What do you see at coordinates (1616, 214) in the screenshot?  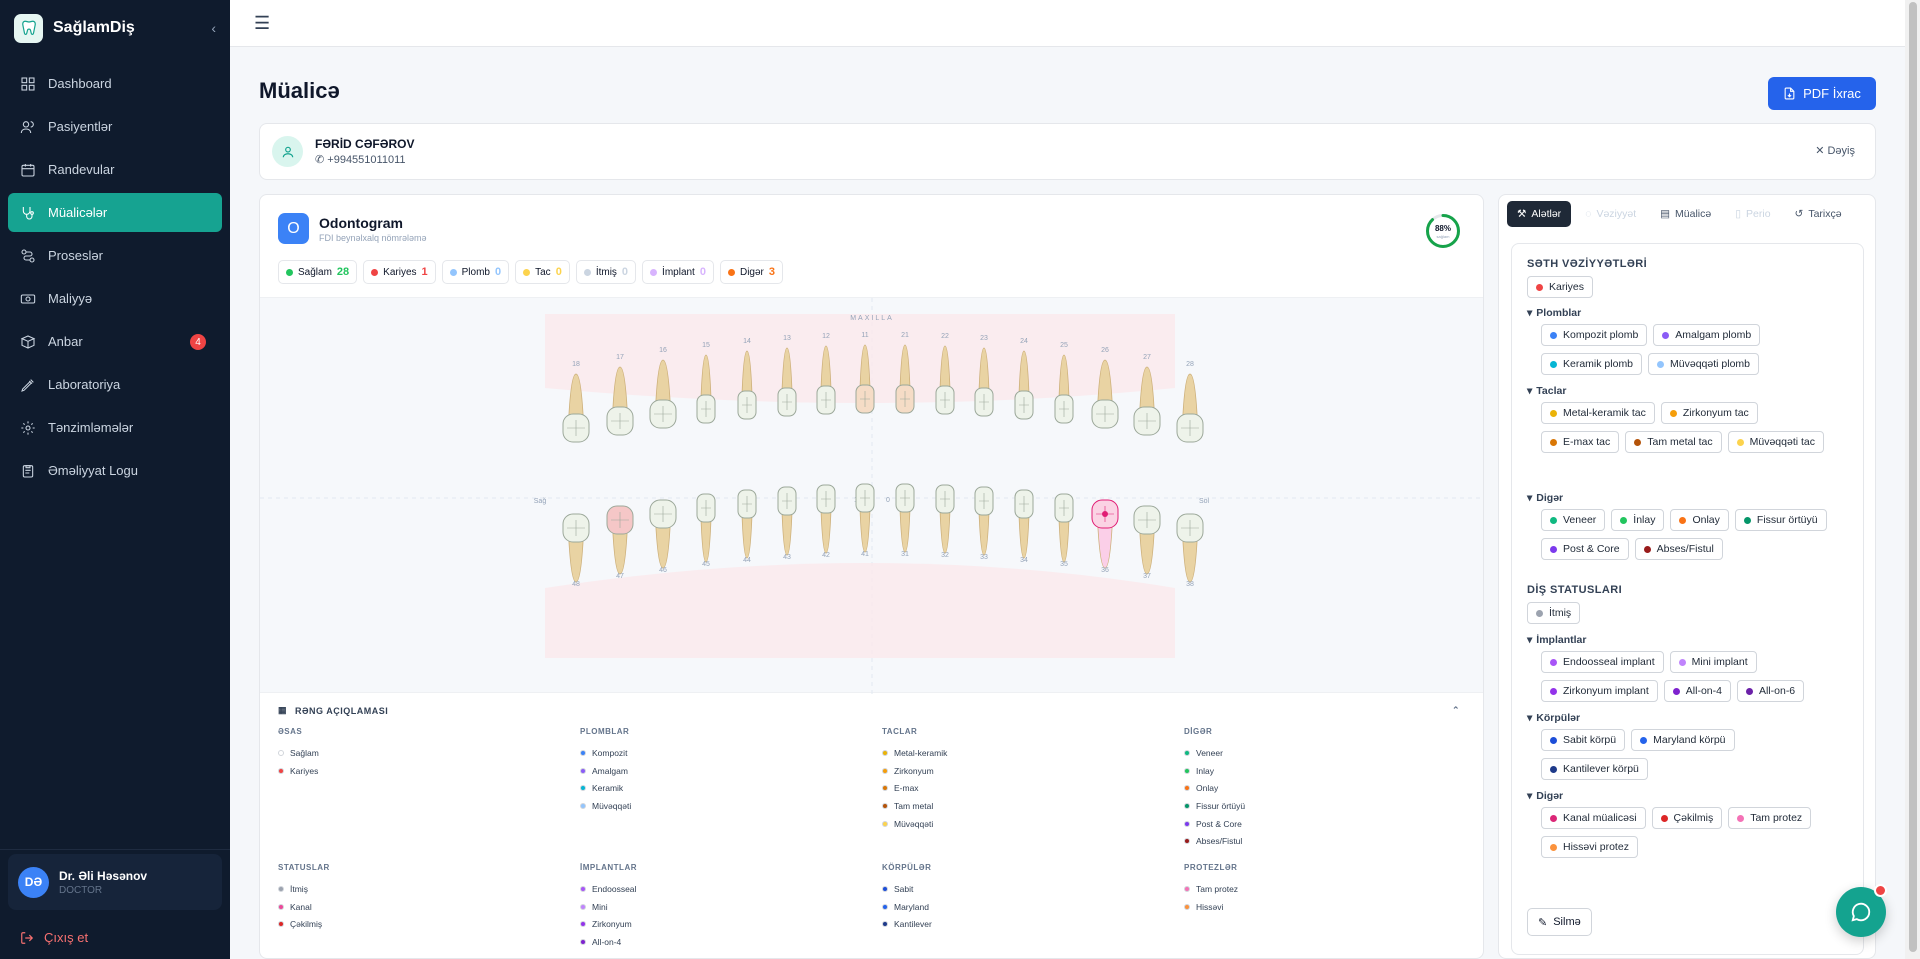 I see `tab-label: Vəziyyət` at bounding box center [1616, 214].